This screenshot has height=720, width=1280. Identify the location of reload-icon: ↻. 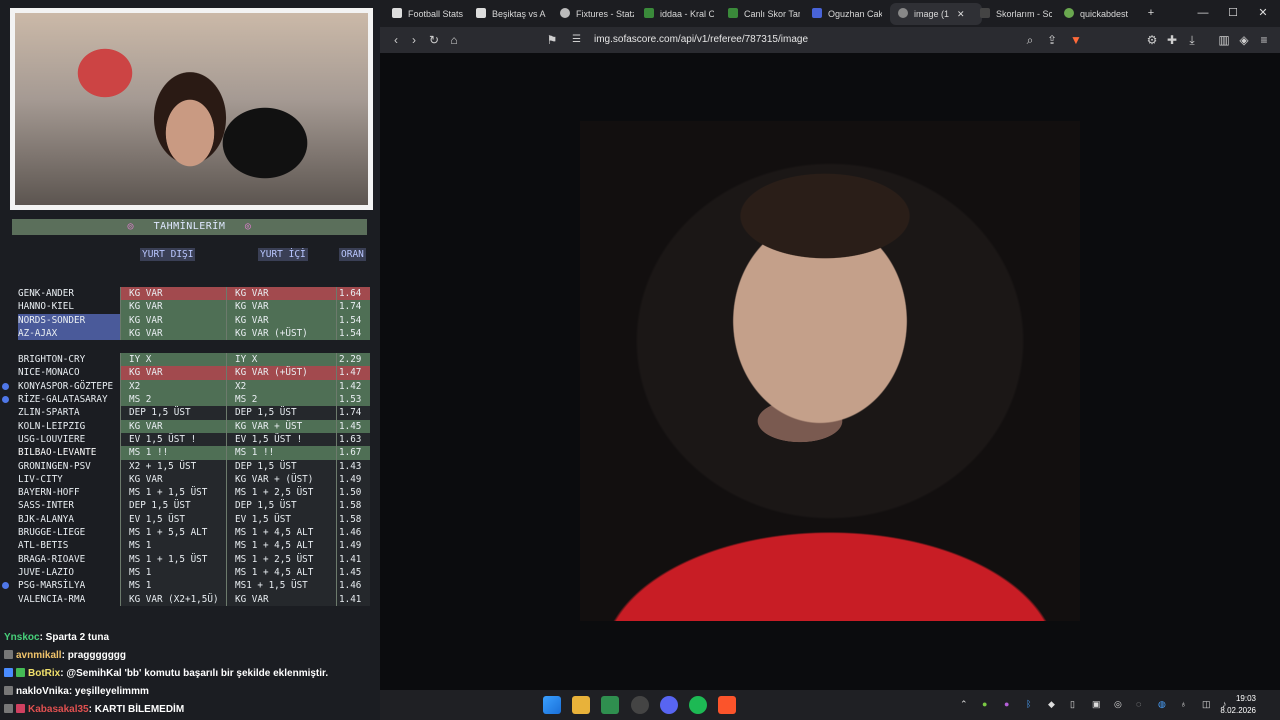
(434, 40).